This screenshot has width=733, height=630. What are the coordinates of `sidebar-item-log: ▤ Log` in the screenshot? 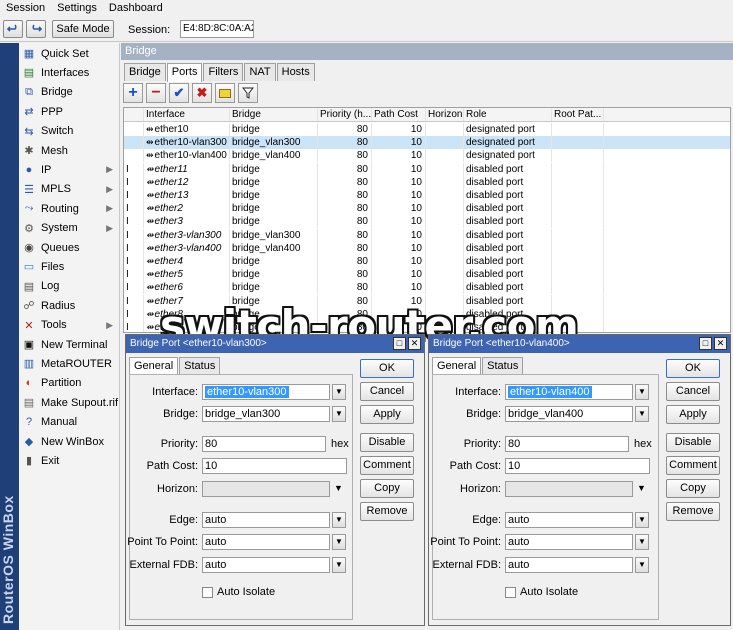 It's located at (69, 286).